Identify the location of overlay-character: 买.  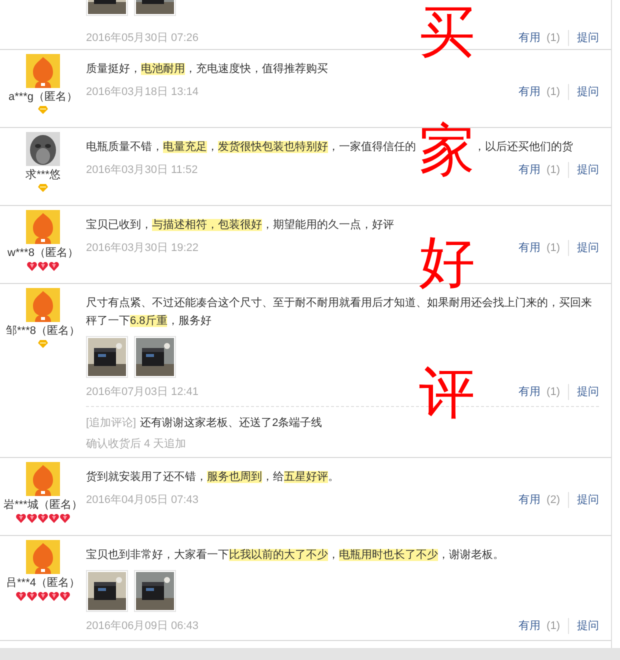
(447, 32).